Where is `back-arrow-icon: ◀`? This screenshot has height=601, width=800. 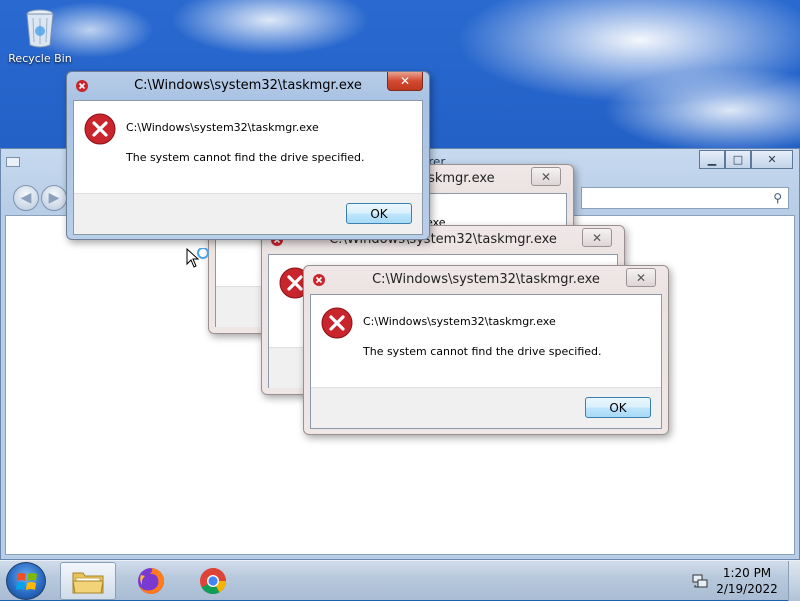
back-arrow-icon: ◀ is located at coordinates (26, 198).